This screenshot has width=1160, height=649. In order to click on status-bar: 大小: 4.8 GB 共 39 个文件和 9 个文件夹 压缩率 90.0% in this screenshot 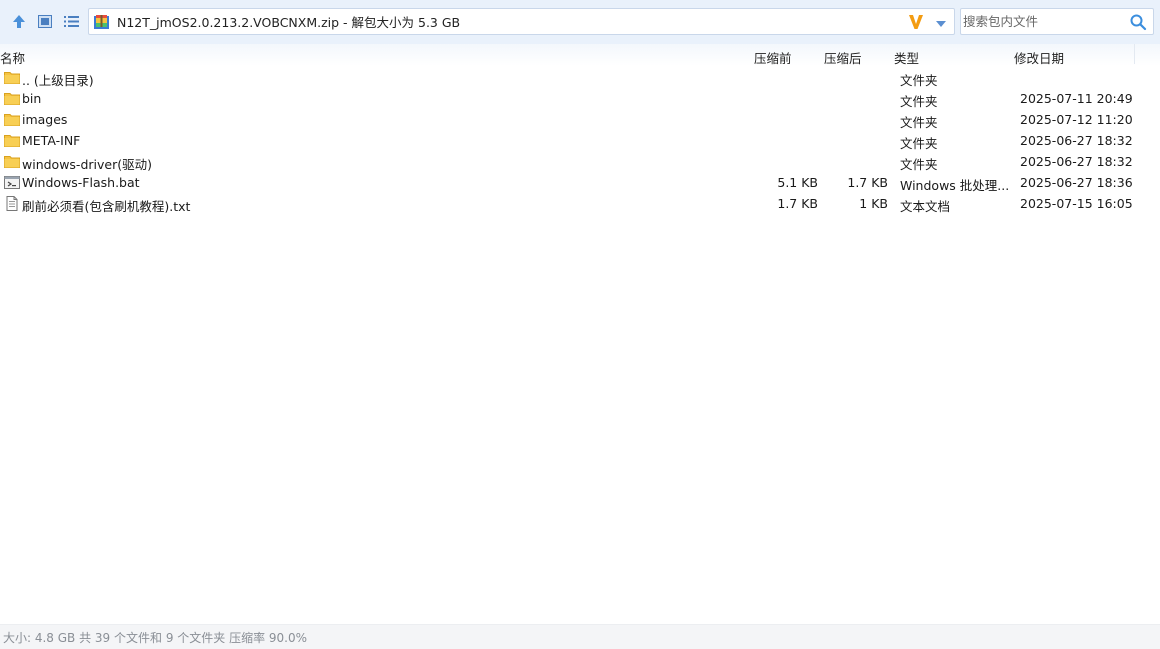, I will do `click(580, 636)`.